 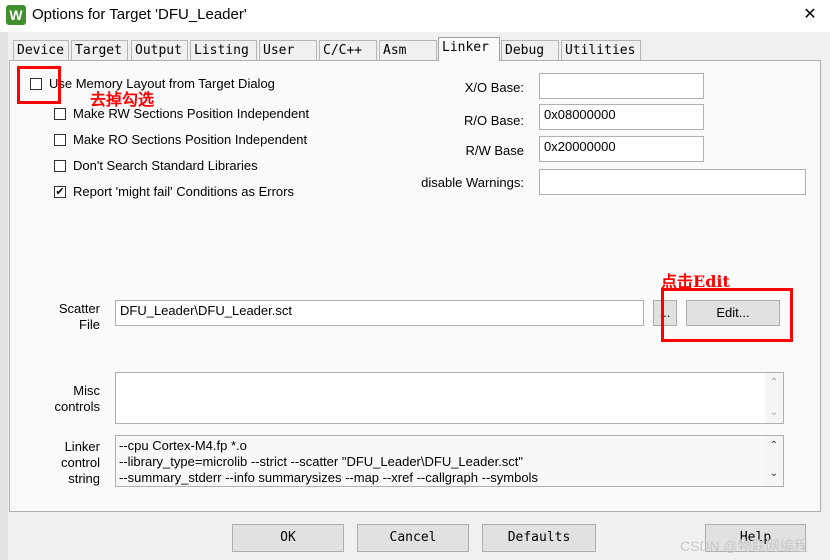 What do you see at coordinates (82, 446) in the screenshot?
I see `linker-label-line1: Linker` at bounding box center [82, 446].